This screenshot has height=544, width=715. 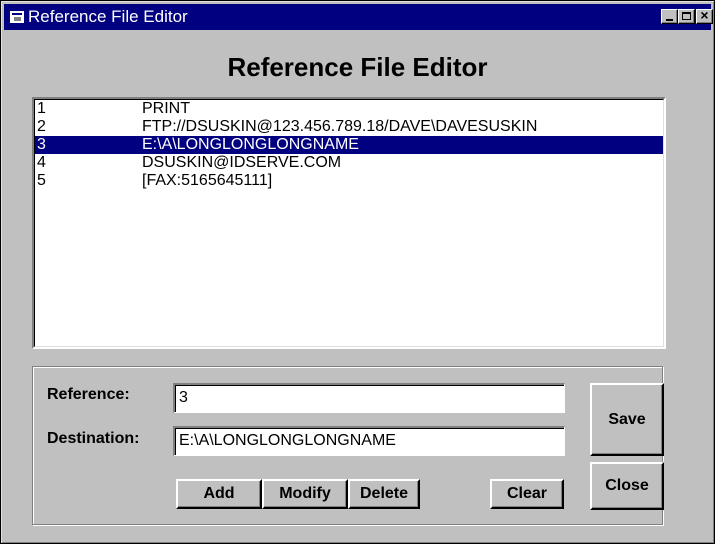 I want to click on list-item-text: [FAX:5165645111], so click(x=207, y=180).